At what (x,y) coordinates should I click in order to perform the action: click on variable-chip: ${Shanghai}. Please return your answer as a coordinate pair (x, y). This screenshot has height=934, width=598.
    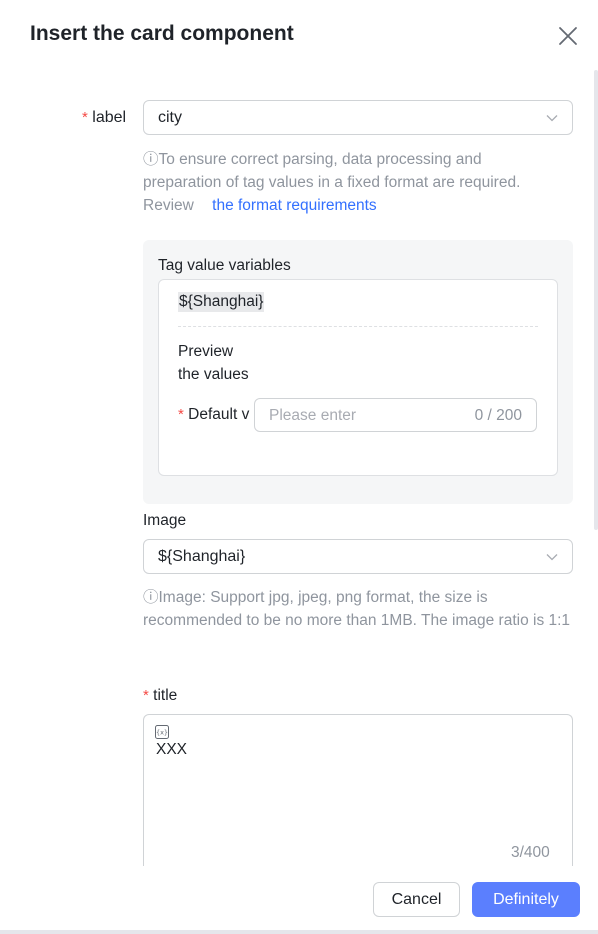
    Looking at the image, I should click on (221, 302).